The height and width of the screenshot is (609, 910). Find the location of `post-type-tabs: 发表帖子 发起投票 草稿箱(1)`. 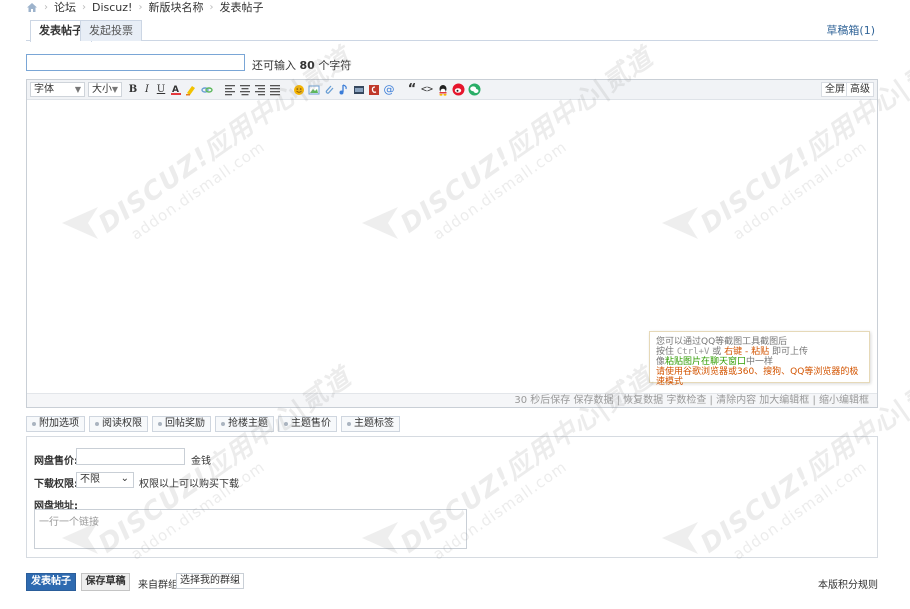

post-type-tabs: 发表帖子 发起投票 草稿箱(1) is located at coordinates (452, 30).